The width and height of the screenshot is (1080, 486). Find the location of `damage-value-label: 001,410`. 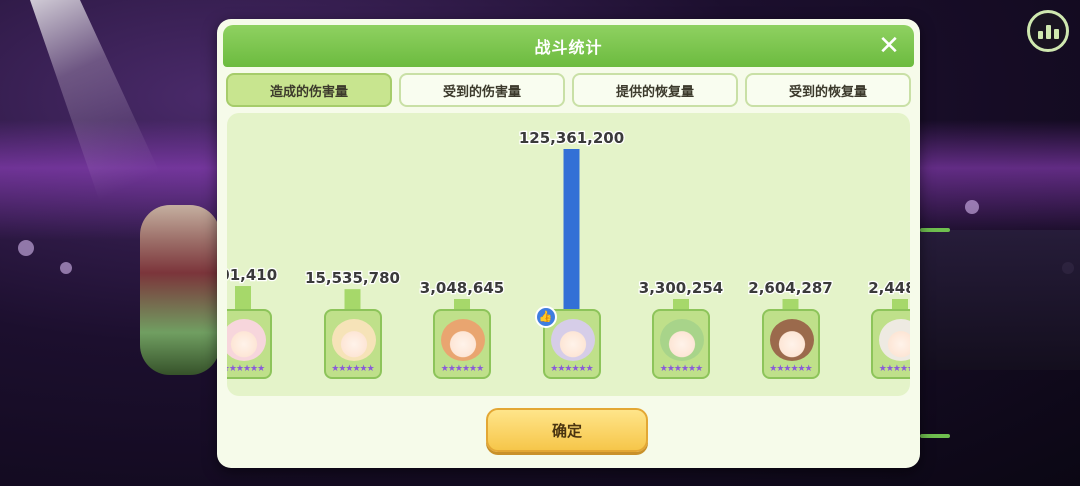

damage-value-label: 001,410 is located at coordinates (252, 275).